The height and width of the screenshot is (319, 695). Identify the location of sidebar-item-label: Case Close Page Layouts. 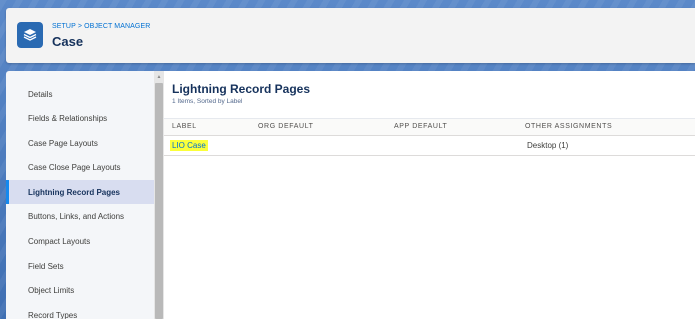
(74, 167).